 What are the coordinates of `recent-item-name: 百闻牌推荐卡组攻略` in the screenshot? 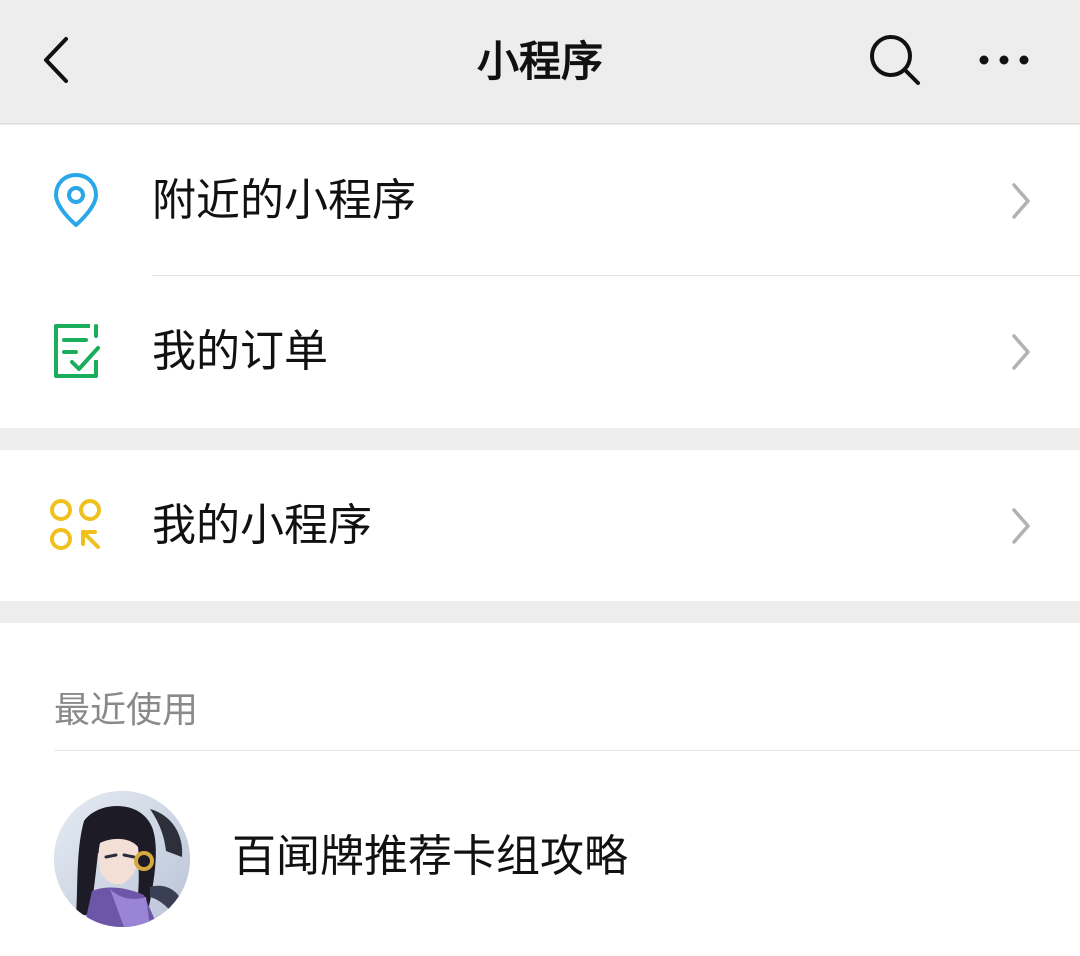 It's located at (430, 856).